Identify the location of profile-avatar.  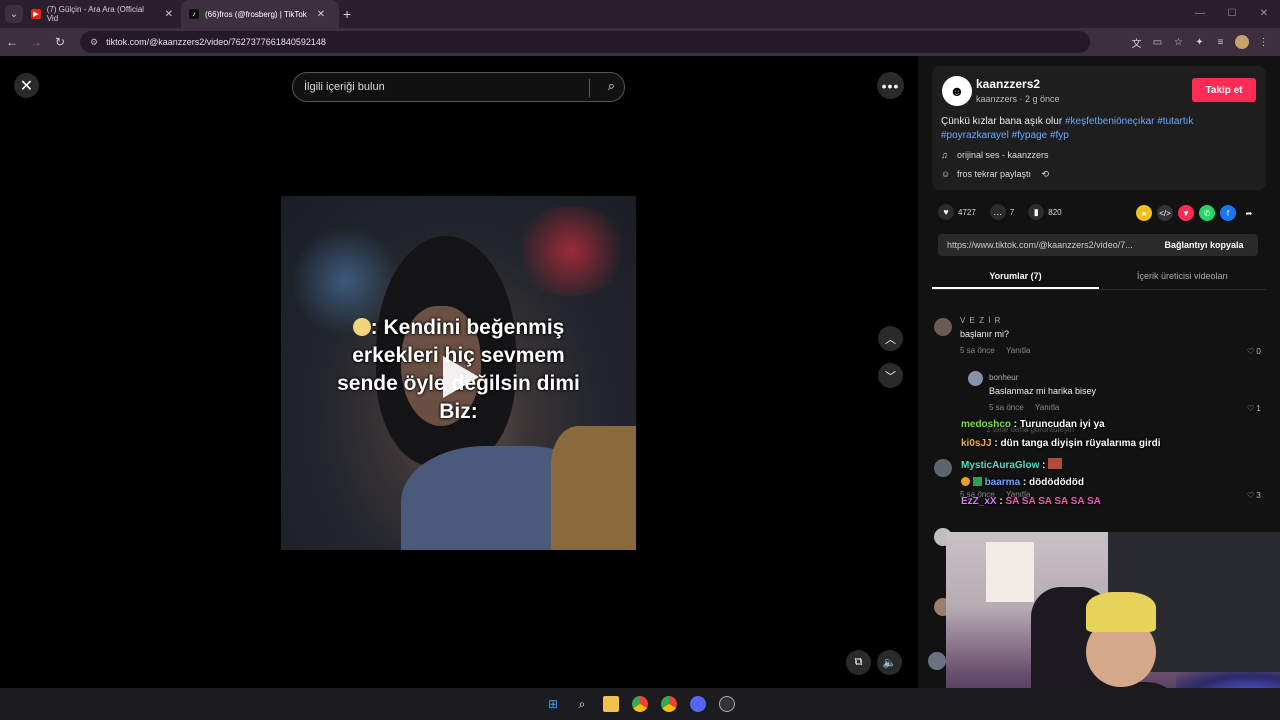
(1242, 42).